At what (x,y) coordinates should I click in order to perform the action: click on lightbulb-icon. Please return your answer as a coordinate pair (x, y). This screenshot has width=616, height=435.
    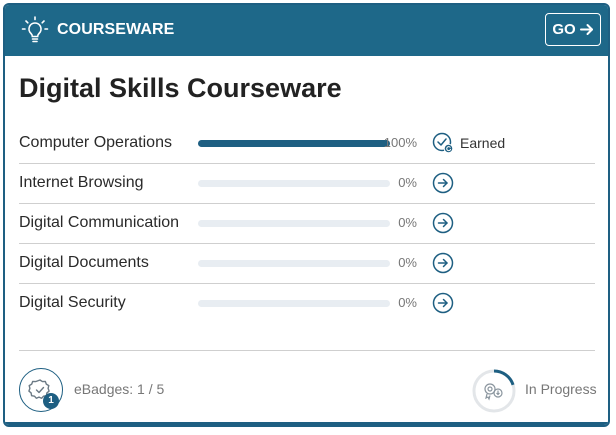
    Looking at the image, I should click on (35, 30).